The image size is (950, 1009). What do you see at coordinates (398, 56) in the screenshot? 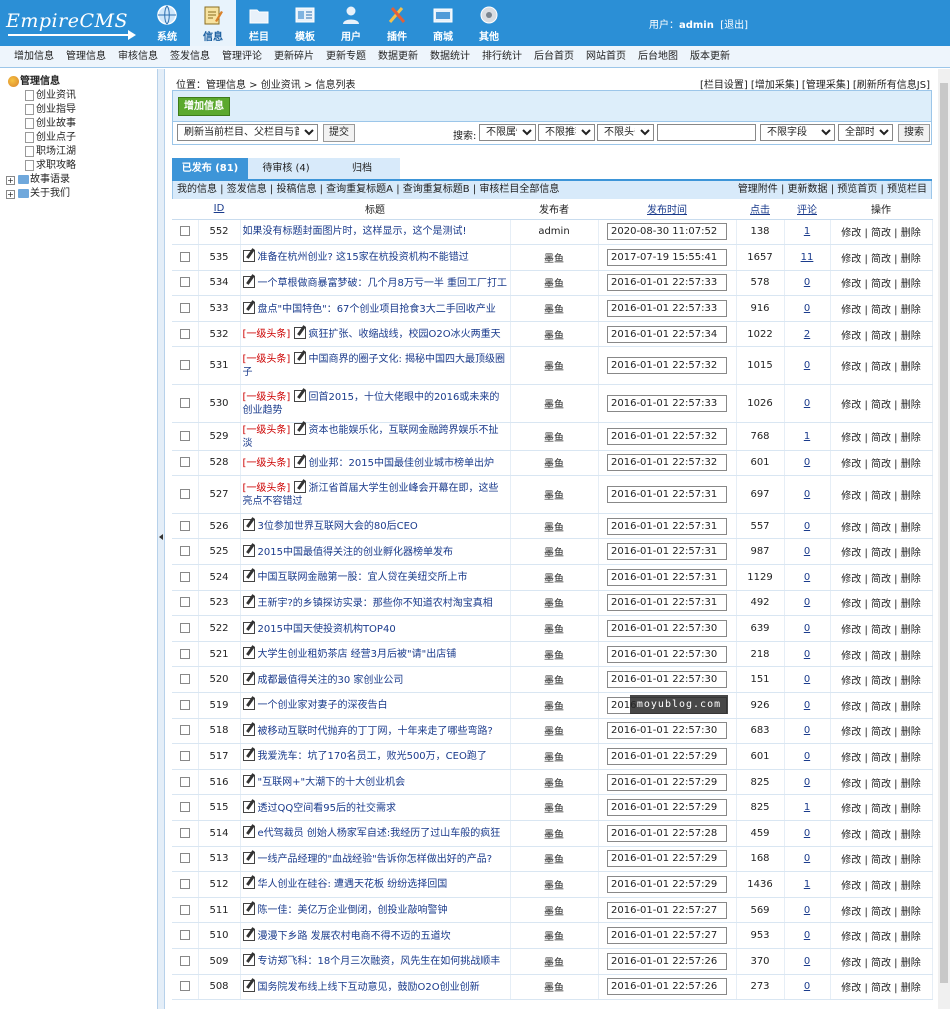
I see `submenu-data-update: 数据更新` at bounding box center [398, 56].